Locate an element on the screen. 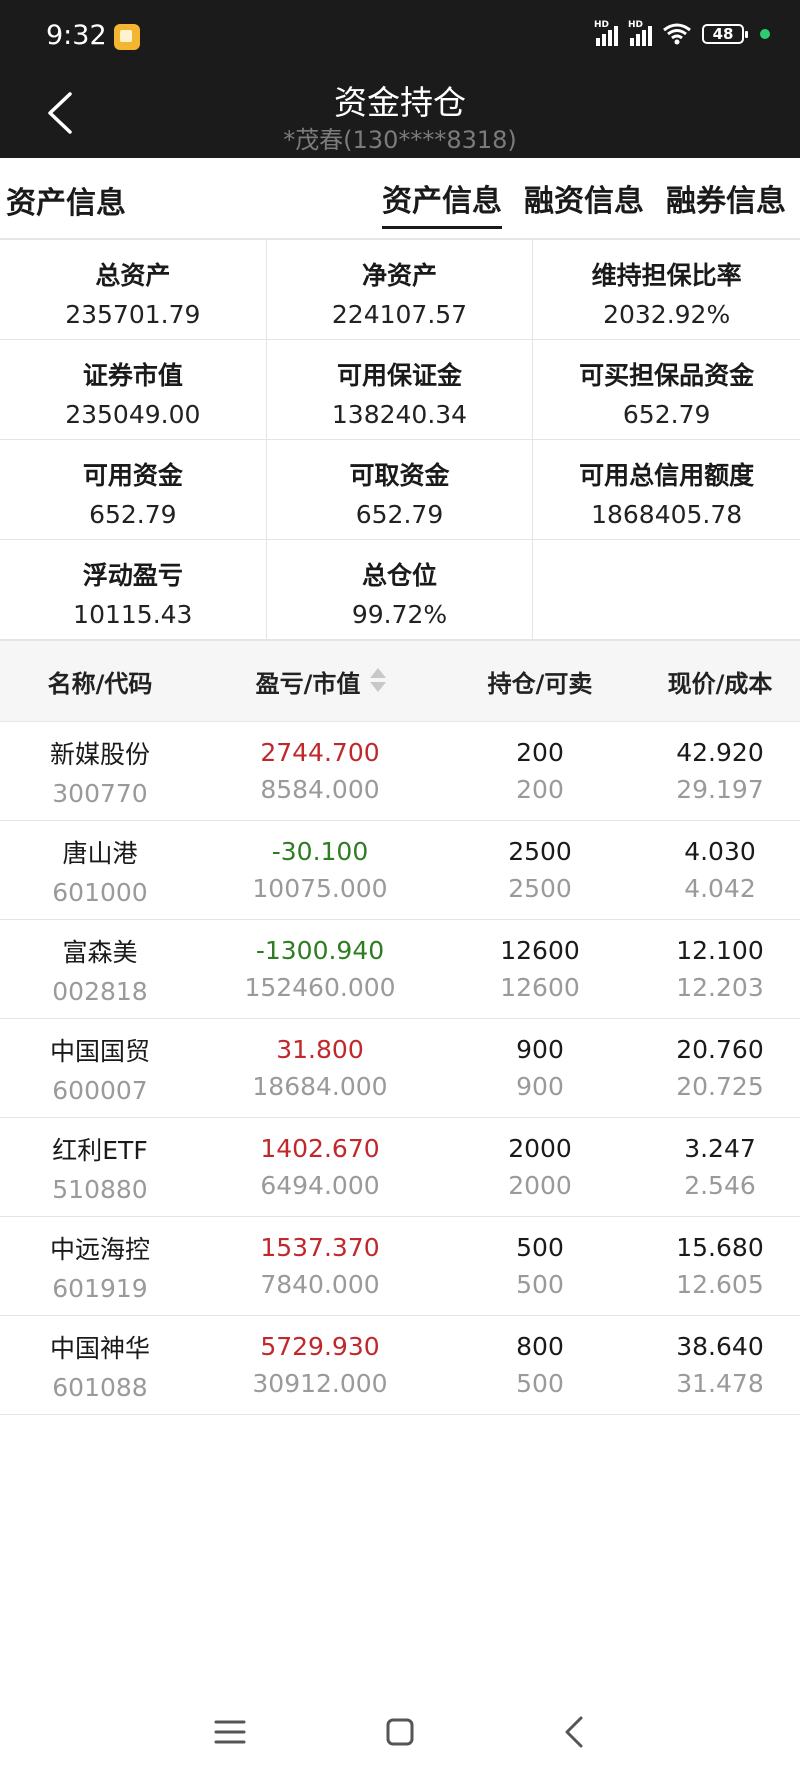 The height and width of the screenshot is (1778, 800). price-cell: 38.640 31.478 is located at coordinates (720, 1365).